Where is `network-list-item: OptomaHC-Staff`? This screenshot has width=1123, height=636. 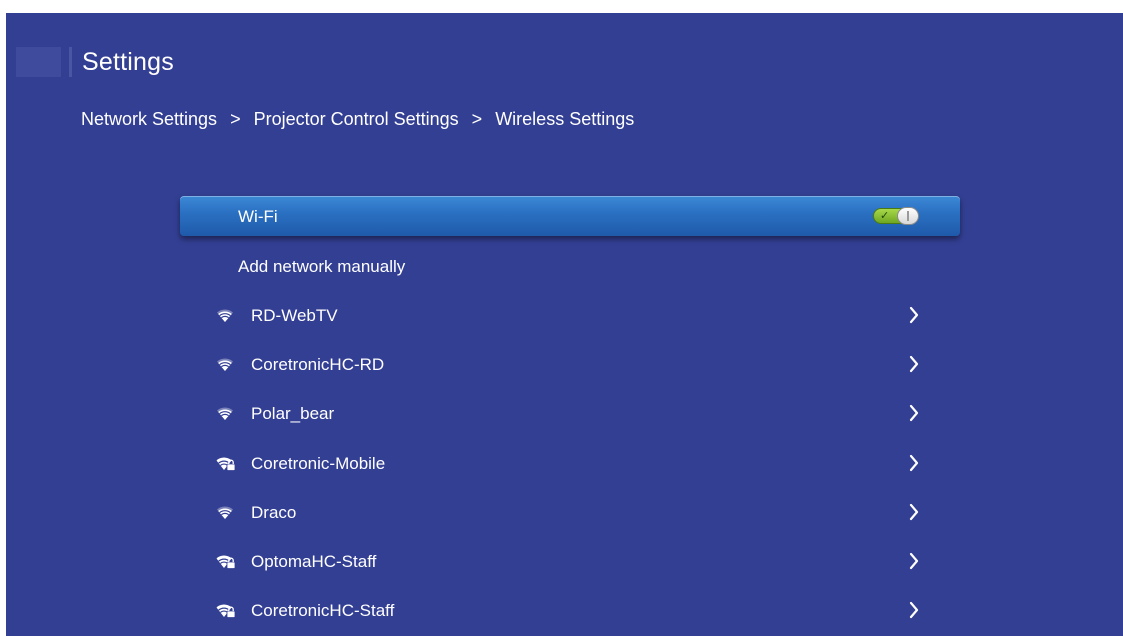 network-list-item: OptomaHC-Staff is located at coordinates (566, 562).